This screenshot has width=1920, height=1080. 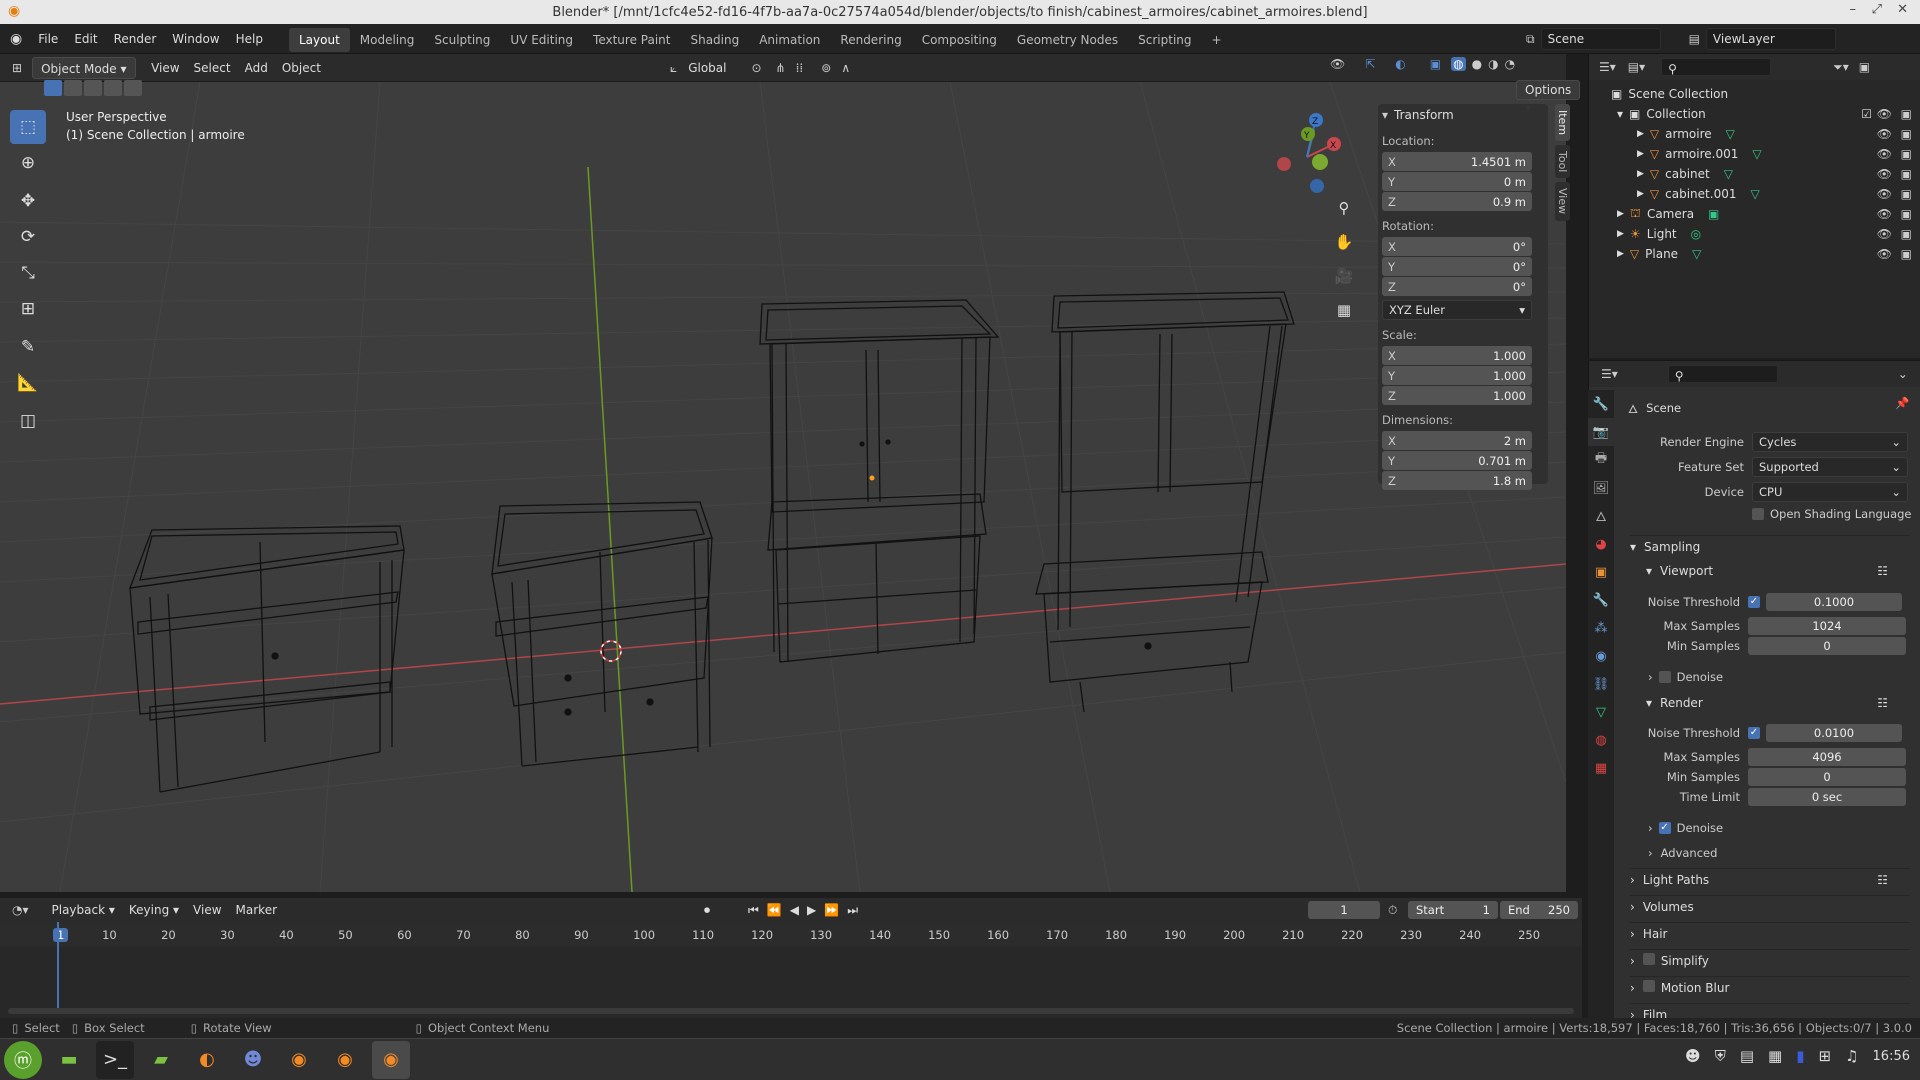 I want to click on transform-orientation-selector: Global, so click(x=707, y=68).